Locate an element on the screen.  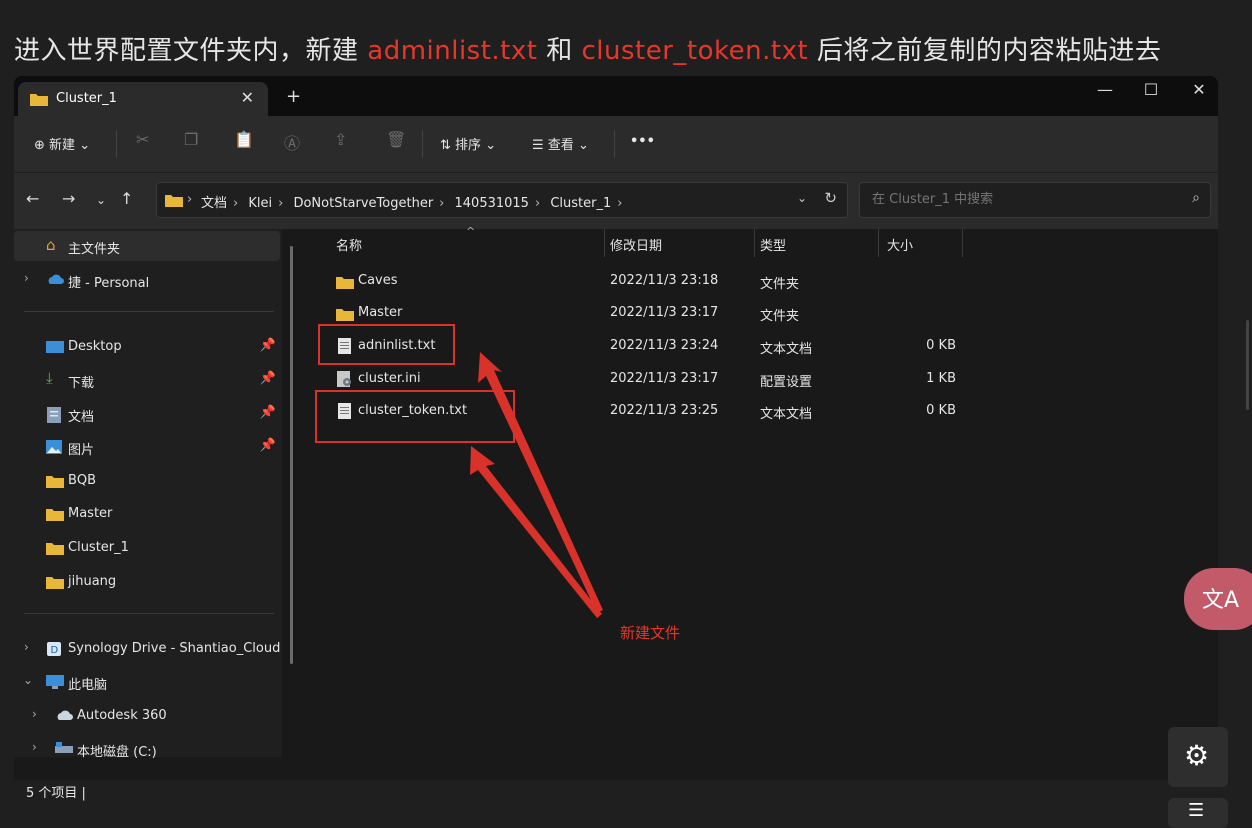
settings-button: ⚙ is located at coordinates (1198, 757).